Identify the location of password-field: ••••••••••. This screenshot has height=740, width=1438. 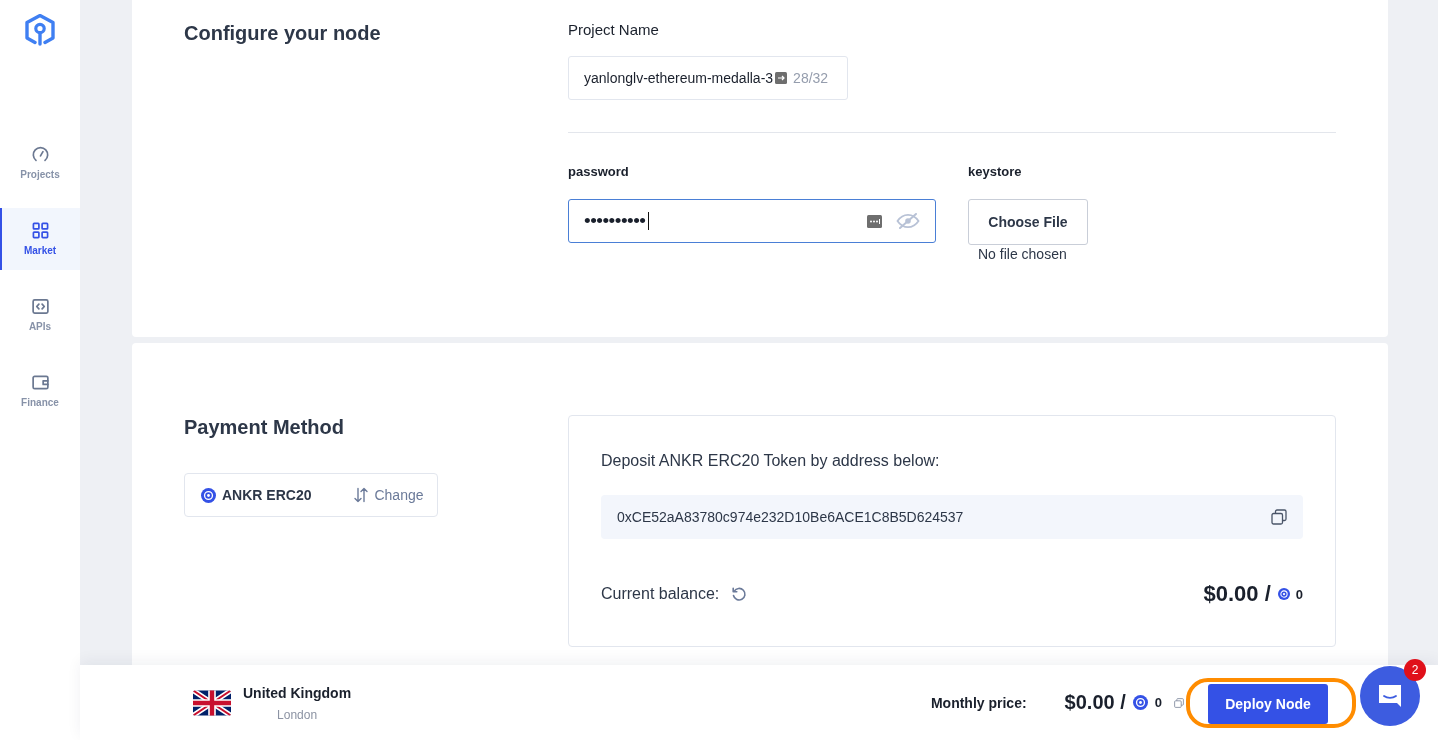
(752, 221).